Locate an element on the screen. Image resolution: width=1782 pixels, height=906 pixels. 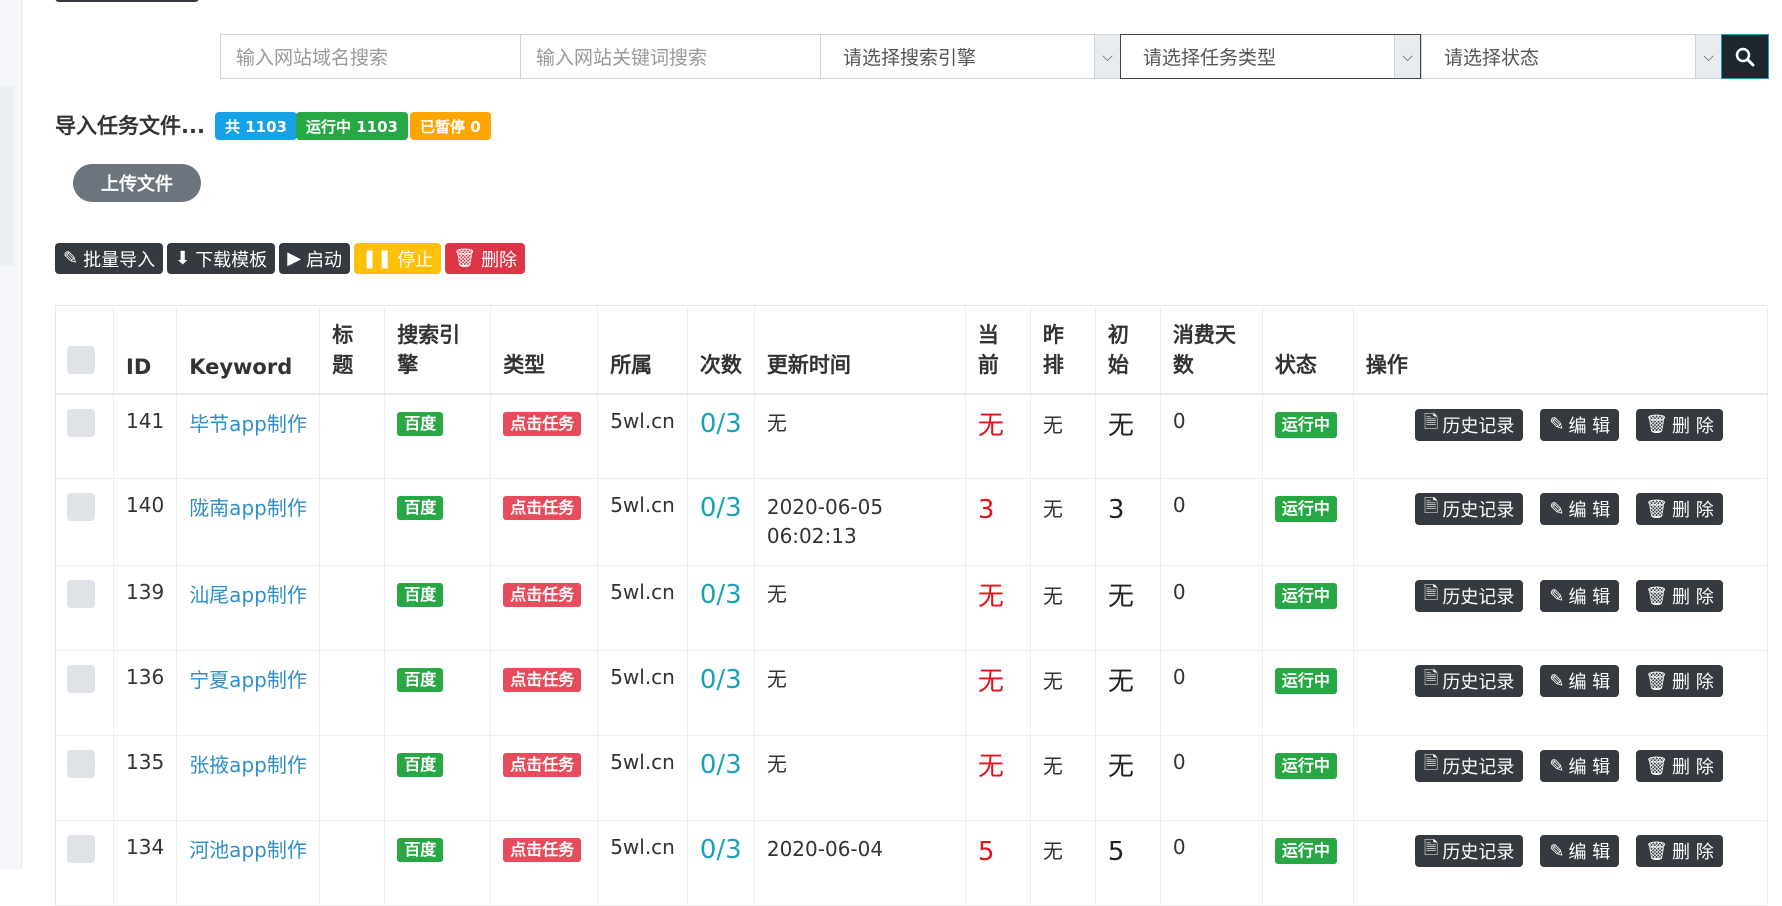
domain-search-input: 输入网站域名搜索 is located at coordinates (370, 56).